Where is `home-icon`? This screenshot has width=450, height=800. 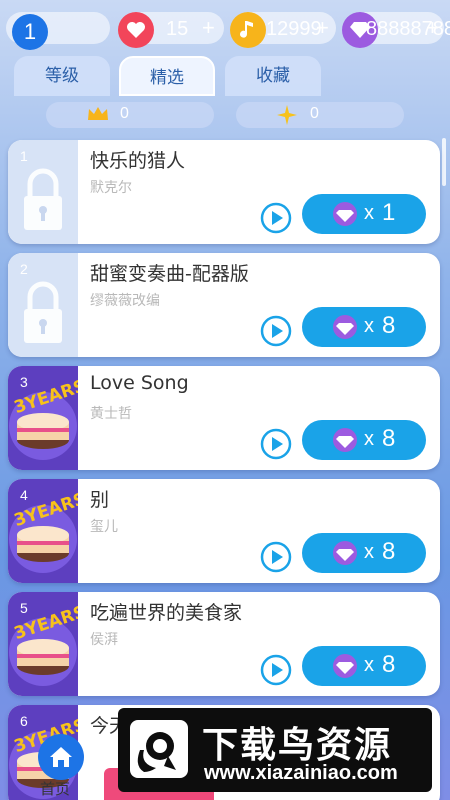
home-icon is located at coordinates (61, 757).